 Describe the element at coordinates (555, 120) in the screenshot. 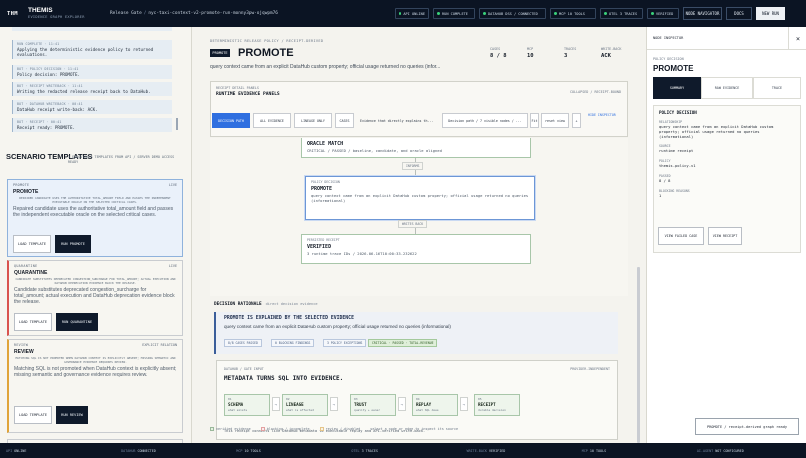

I see `reset-view-button: reset view` at that location.